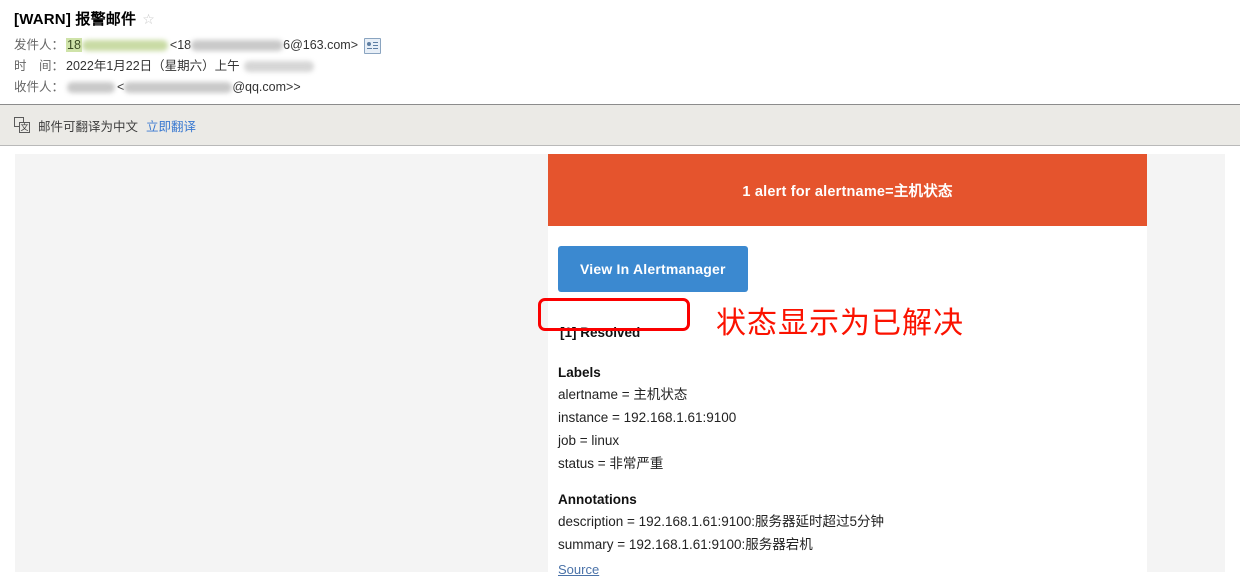 The width and height of the screenshot is (1240, 577). I want to click on translate-message: 邮件可翻译为中文, so click(88, 126).